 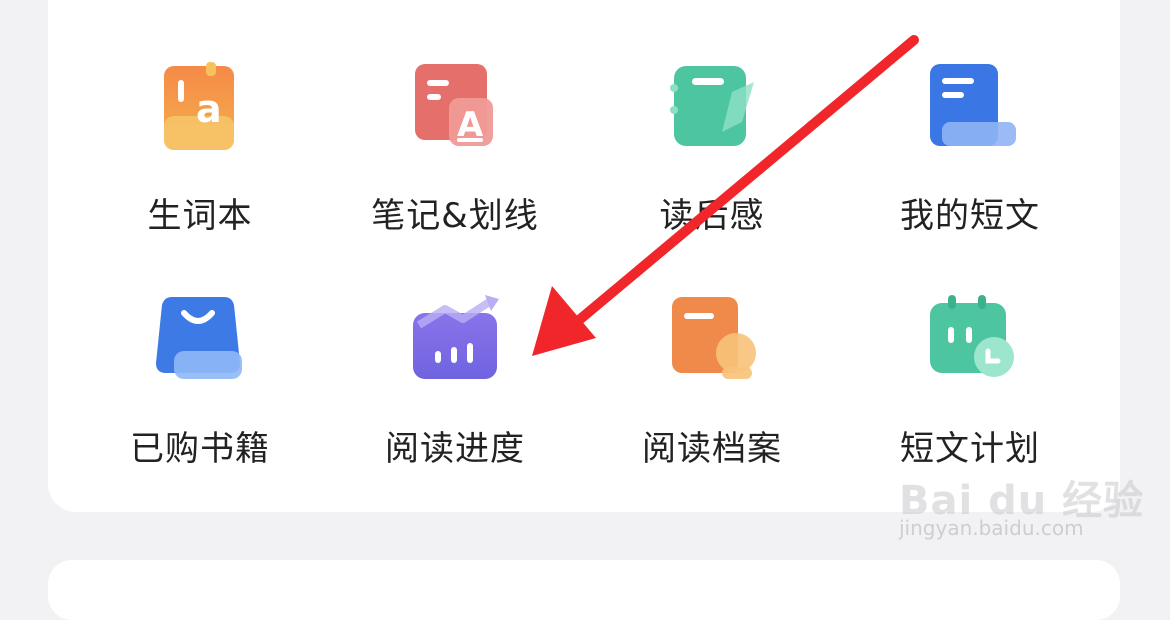 I want to click on svg-text: a, so click(x=209, y=109).